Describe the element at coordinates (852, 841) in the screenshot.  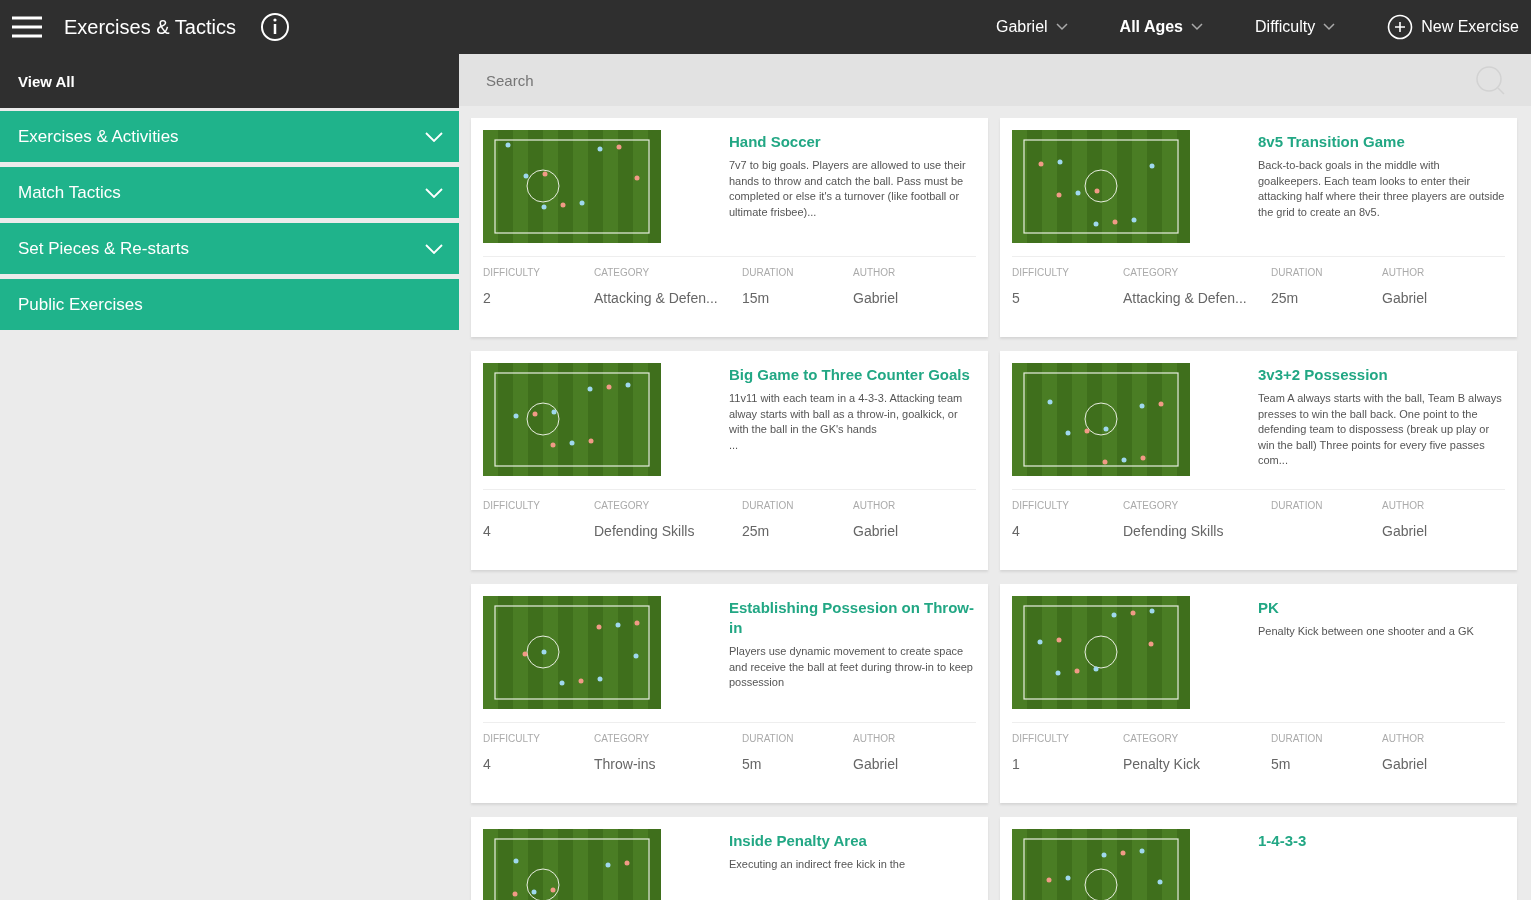
I see `exercise-title: Inside Penalty Area` at that location.